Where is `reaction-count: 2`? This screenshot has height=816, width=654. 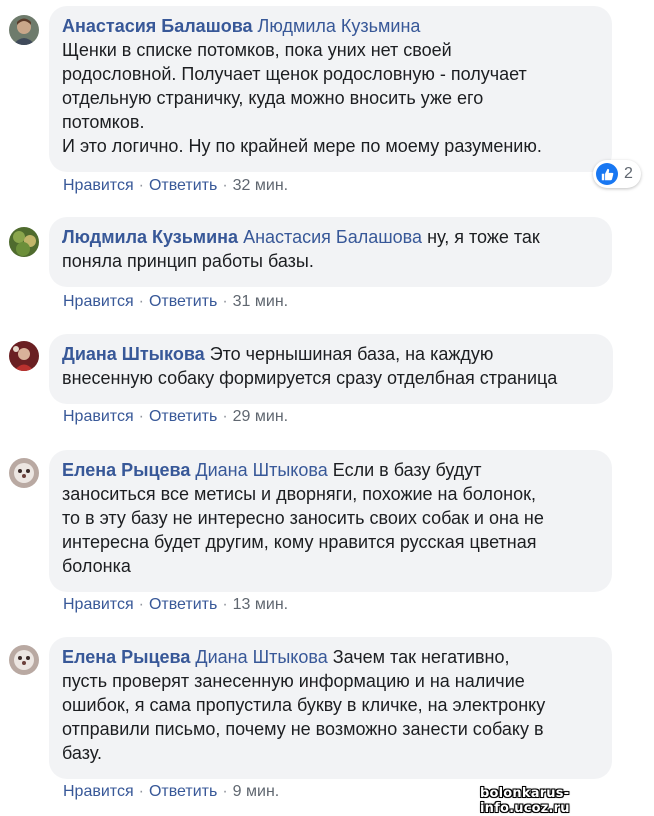
reaction-count: 2 is located at coordinates (628, 173).